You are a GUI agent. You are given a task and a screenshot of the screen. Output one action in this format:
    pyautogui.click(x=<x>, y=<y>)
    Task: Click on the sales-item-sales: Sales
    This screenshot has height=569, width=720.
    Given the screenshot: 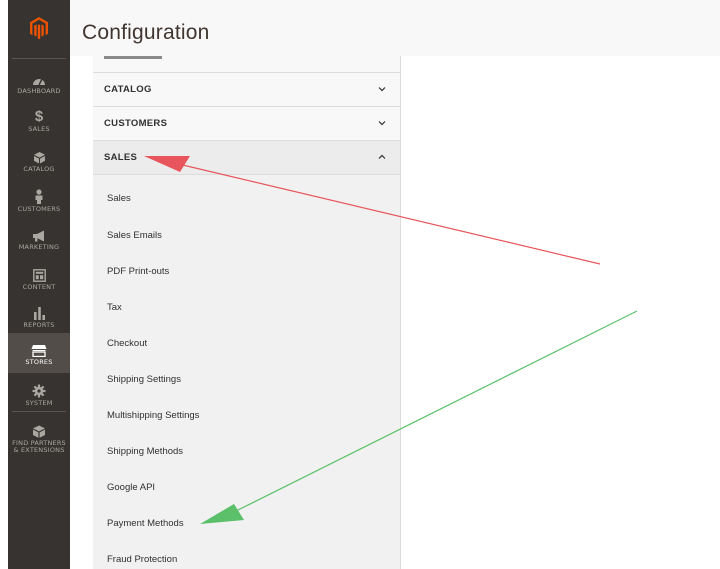 What is the action you would take?
    pyautogui.click(x=119, y=198)
    